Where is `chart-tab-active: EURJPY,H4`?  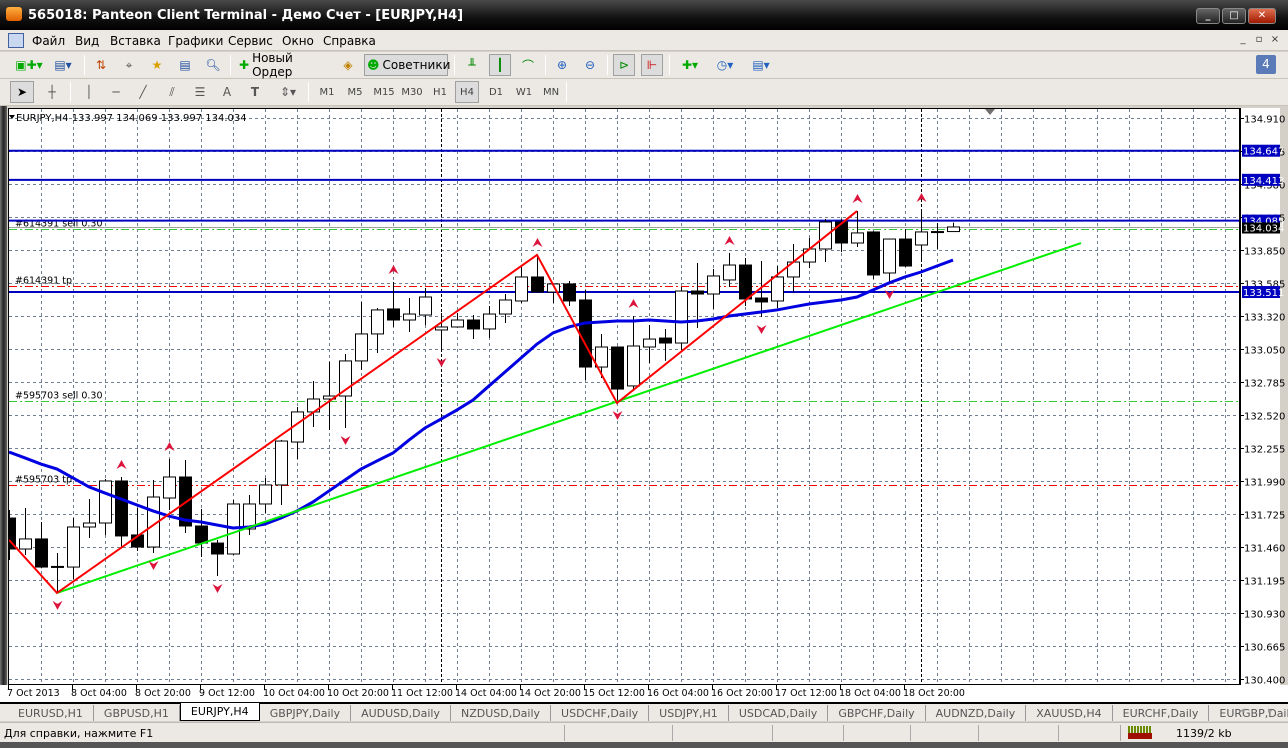 chart-tab-active: EURJPY,H4 is located at coordinates (219, 712).